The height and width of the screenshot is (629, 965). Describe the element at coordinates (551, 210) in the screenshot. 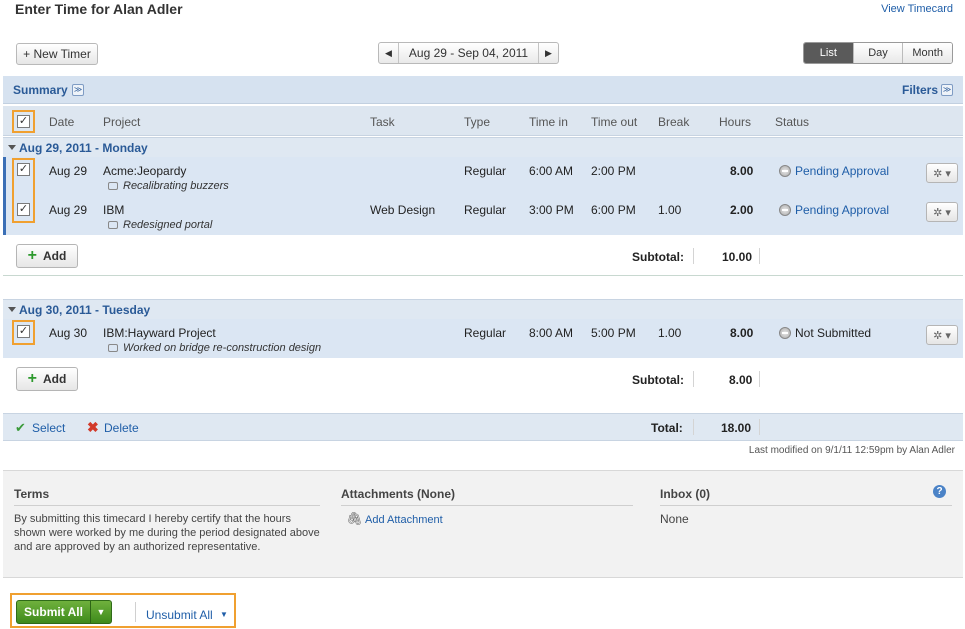

I see `entry-time-in: 3:00 PM` at that location.